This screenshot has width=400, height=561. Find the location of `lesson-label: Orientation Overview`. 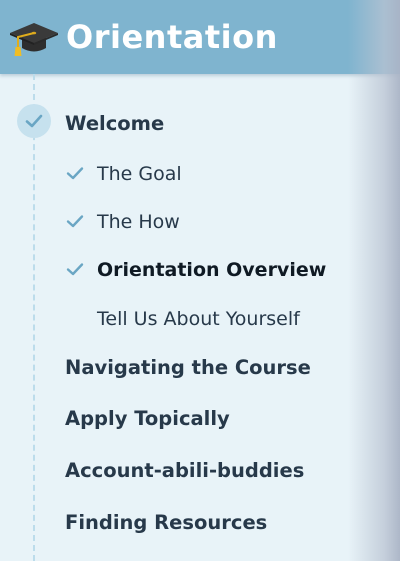

lesson-label: Orientation Overview is located at coordinates (212, 270).